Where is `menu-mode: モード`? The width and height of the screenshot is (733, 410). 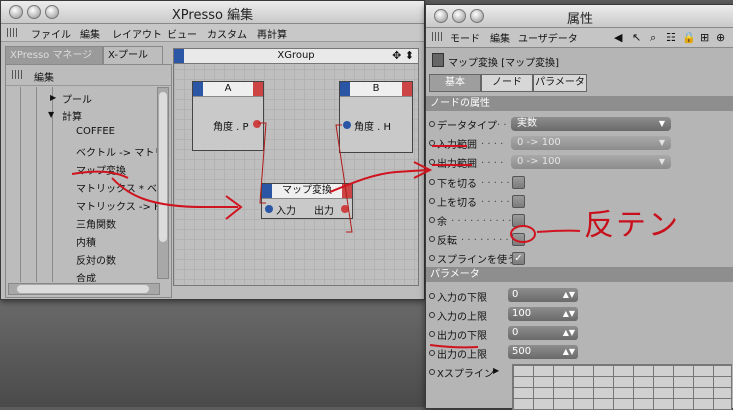
menu-mode: モード is located at coordinates (465, 37).